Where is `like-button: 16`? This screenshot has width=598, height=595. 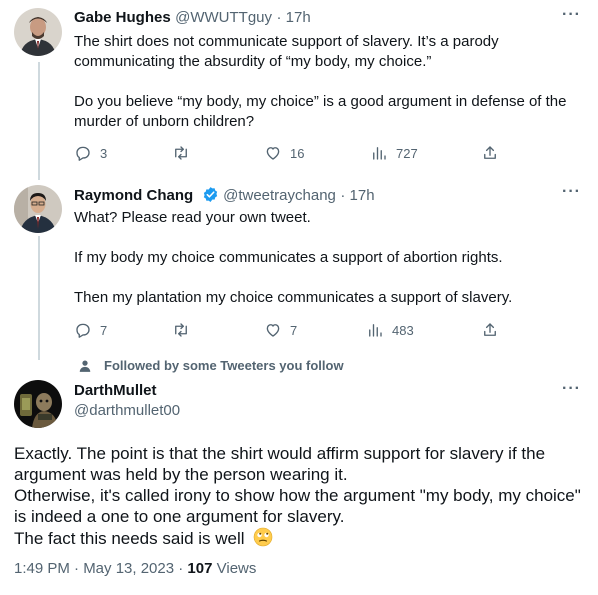 like-button: 16 is located at coordinates (284, 153).